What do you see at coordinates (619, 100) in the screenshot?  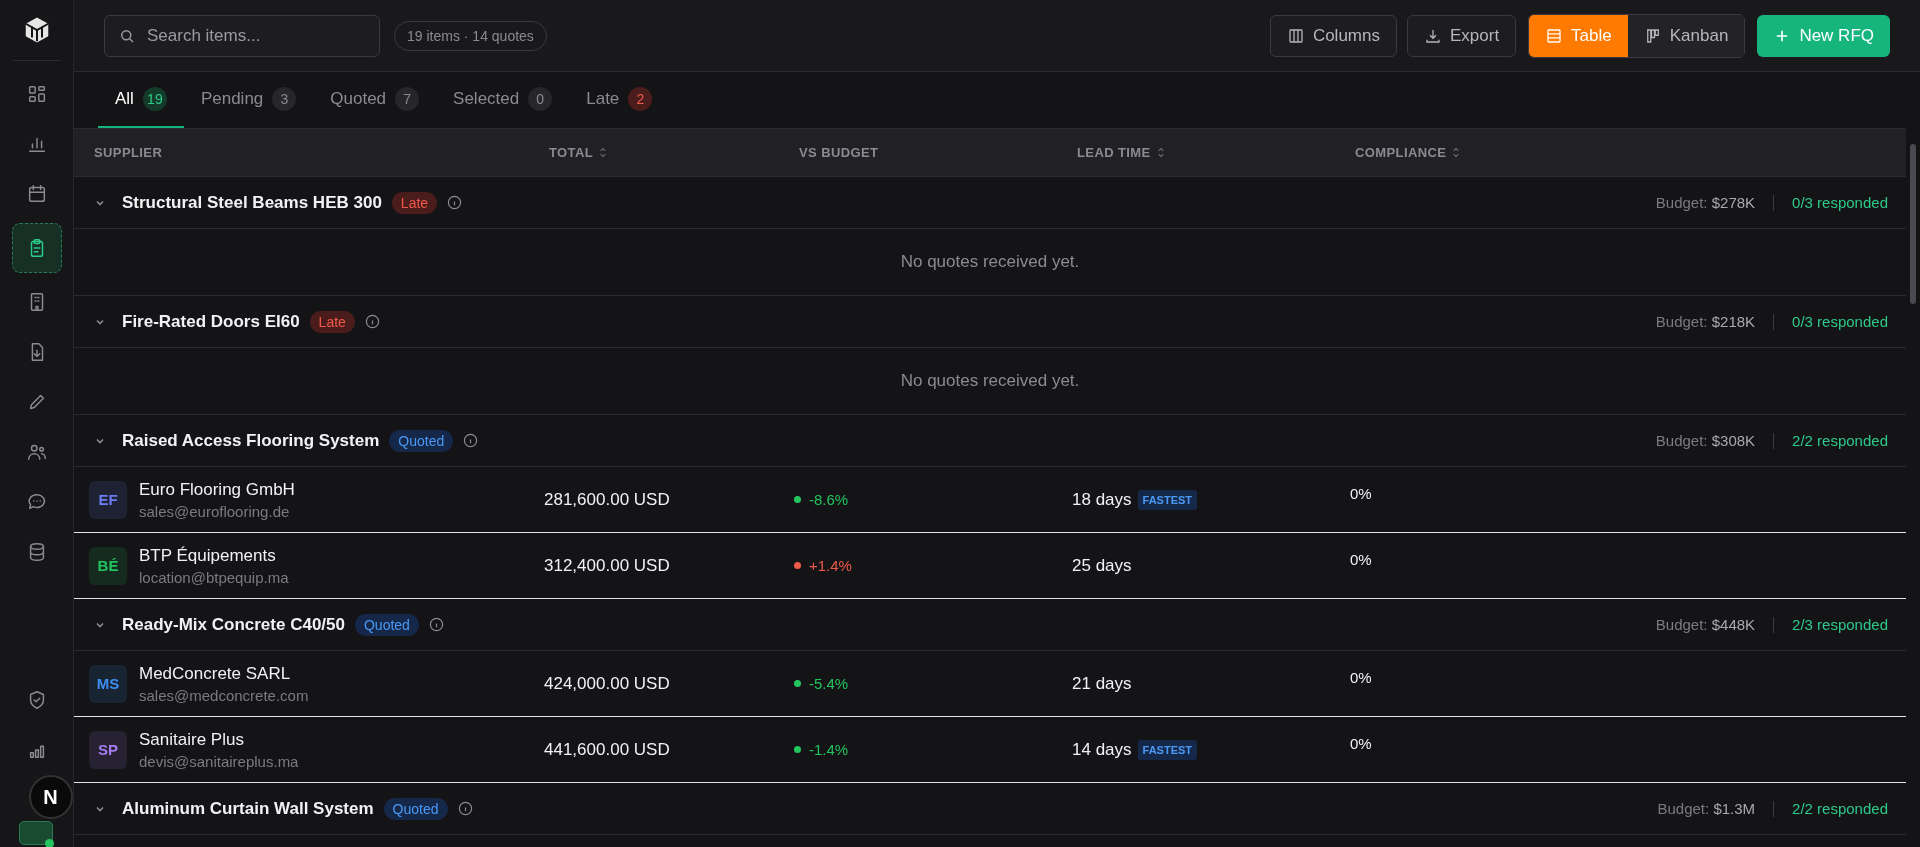 I see `filter-tab: Late 2` at bounding box center [619, 100].